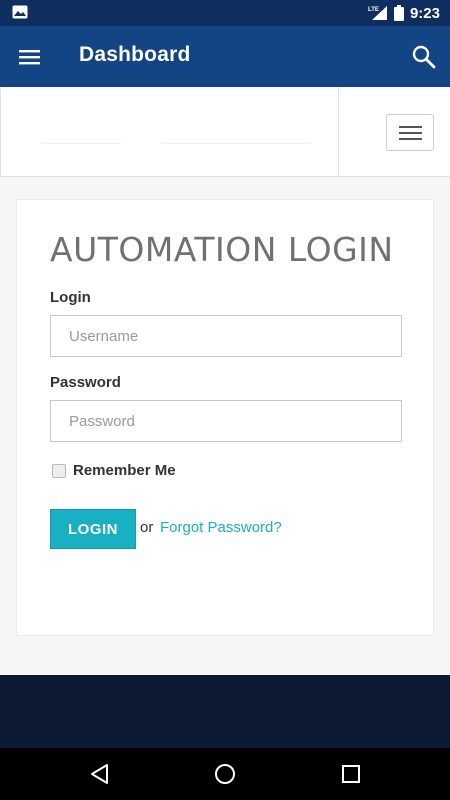 This screenshot has height=800, width=450. What do you see at coordinates (410, 132) in the screenshot?
I see `nav-toggle-button` at bounding box center [410, 132].